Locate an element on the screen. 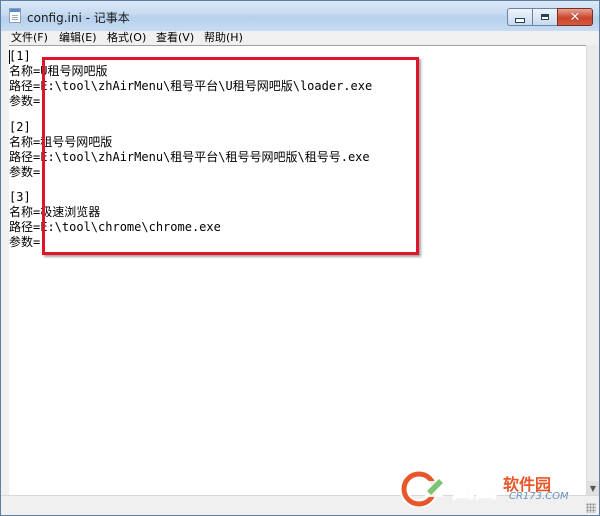  watermark-logo-icon is located at coordinates (421, 488).